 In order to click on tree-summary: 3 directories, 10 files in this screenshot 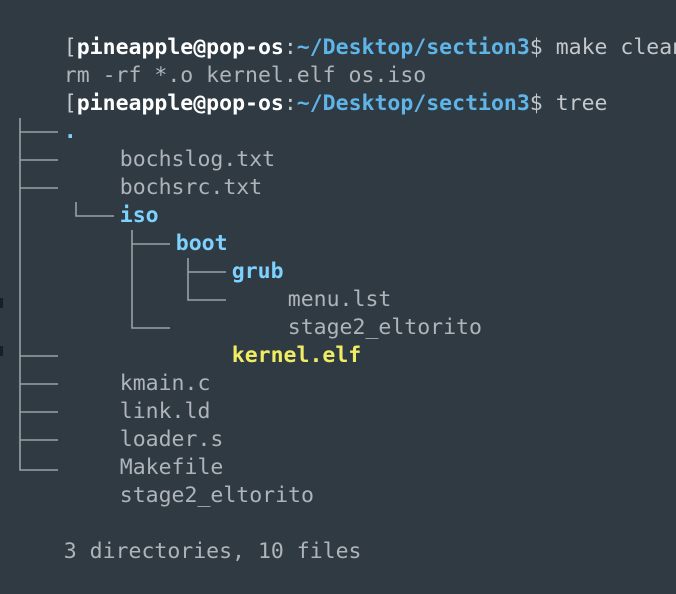, I will do `click(187, 537)`.